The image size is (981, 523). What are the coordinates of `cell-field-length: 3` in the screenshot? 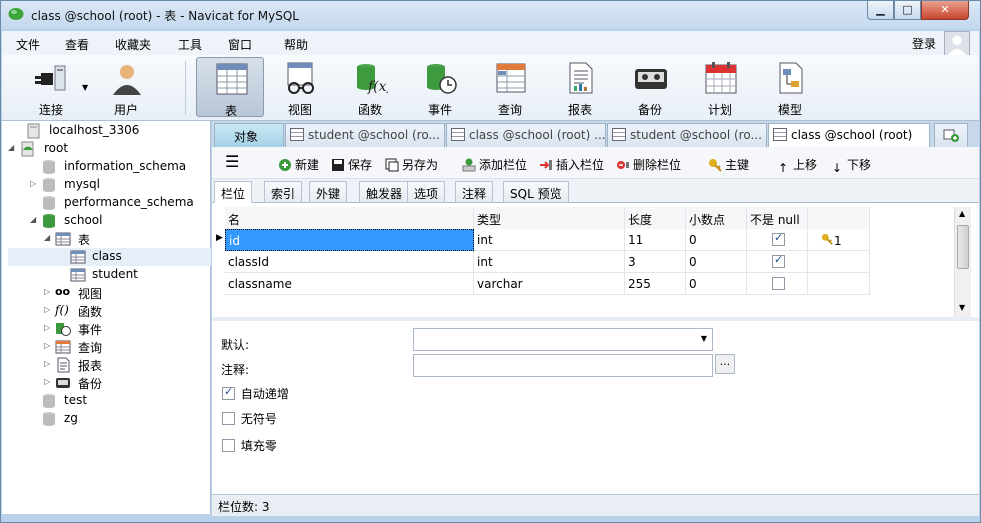 It's located at (655, 262).